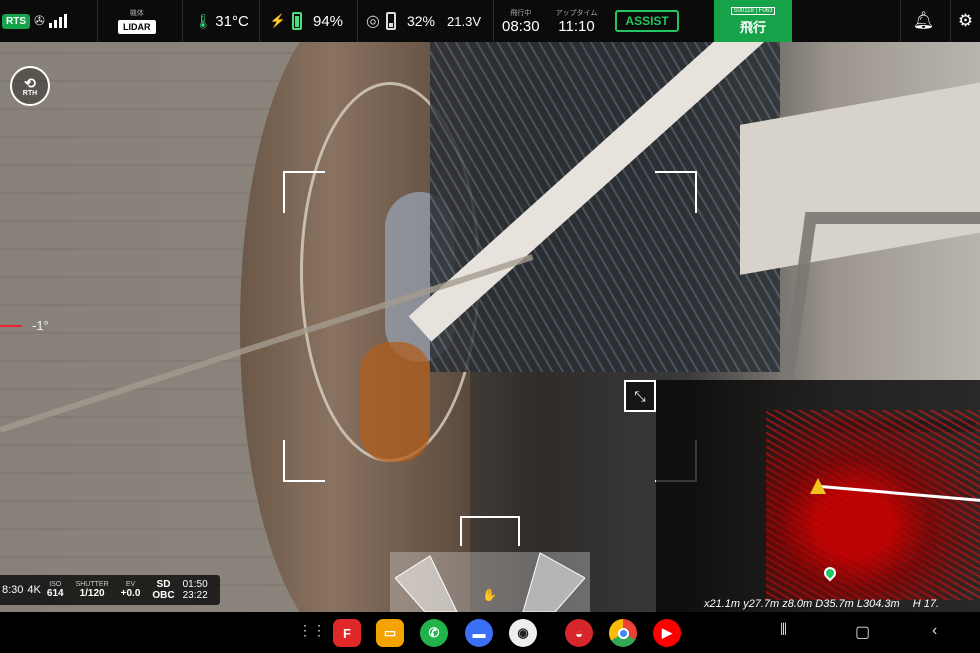  Describe the element at coordinates (926, 604) in the screenshot. I see `height-text: H 17.` at that location.